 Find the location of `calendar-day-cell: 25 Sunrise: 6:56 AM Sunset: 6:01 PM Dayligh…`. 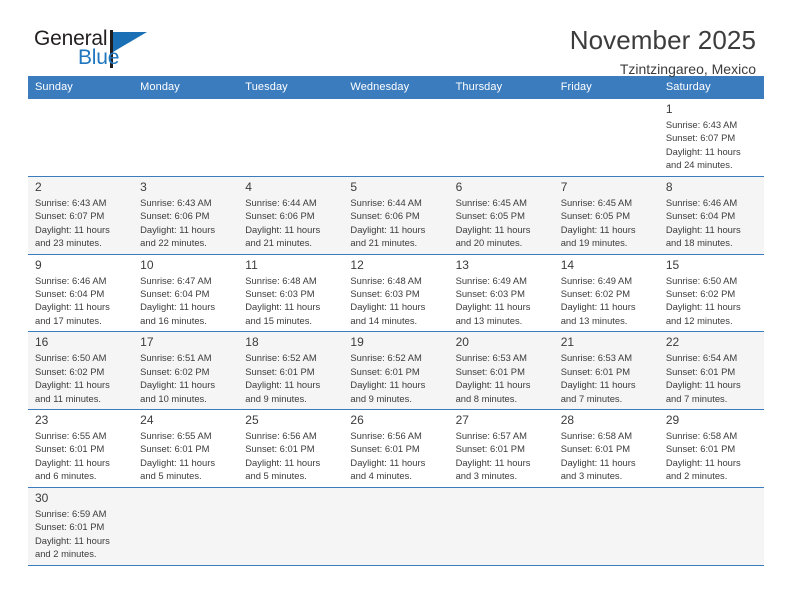

calendar-day-cell: 25 Sunrise: 6:56 AM Sunset: 6:01 PM Dayligh… is located at coordinates (291, 448).